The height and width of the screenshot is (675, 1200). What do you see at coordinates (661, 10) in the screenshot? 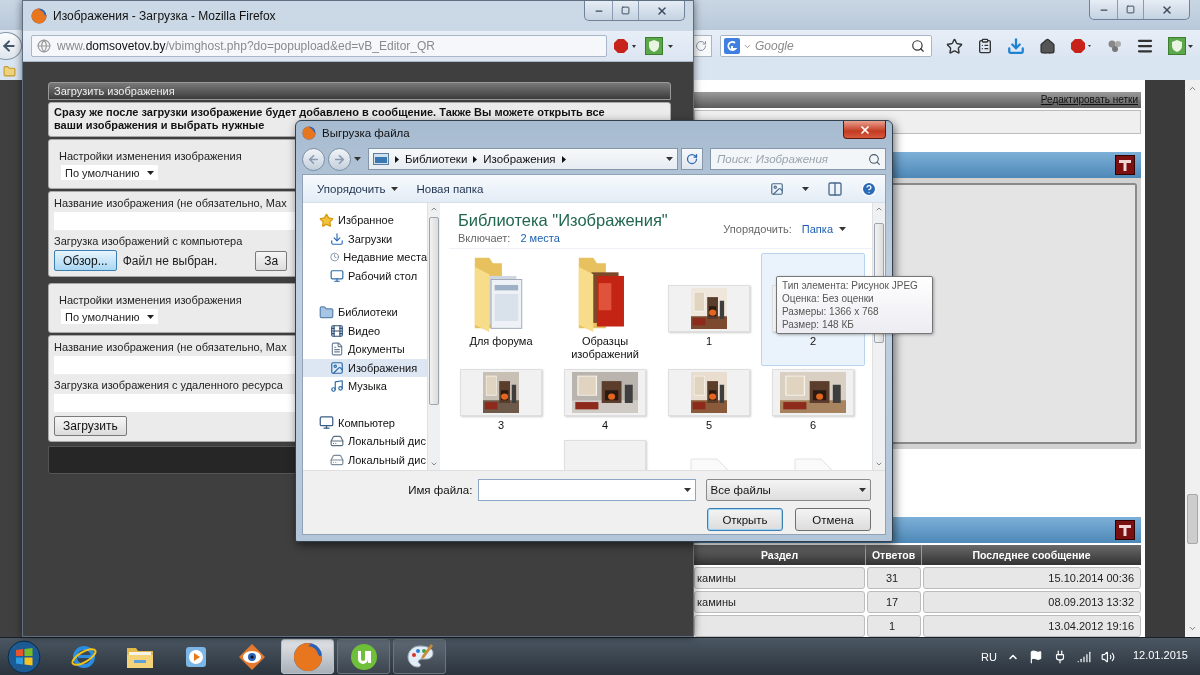
I see `close-icon` at bounding box center [661, 10].